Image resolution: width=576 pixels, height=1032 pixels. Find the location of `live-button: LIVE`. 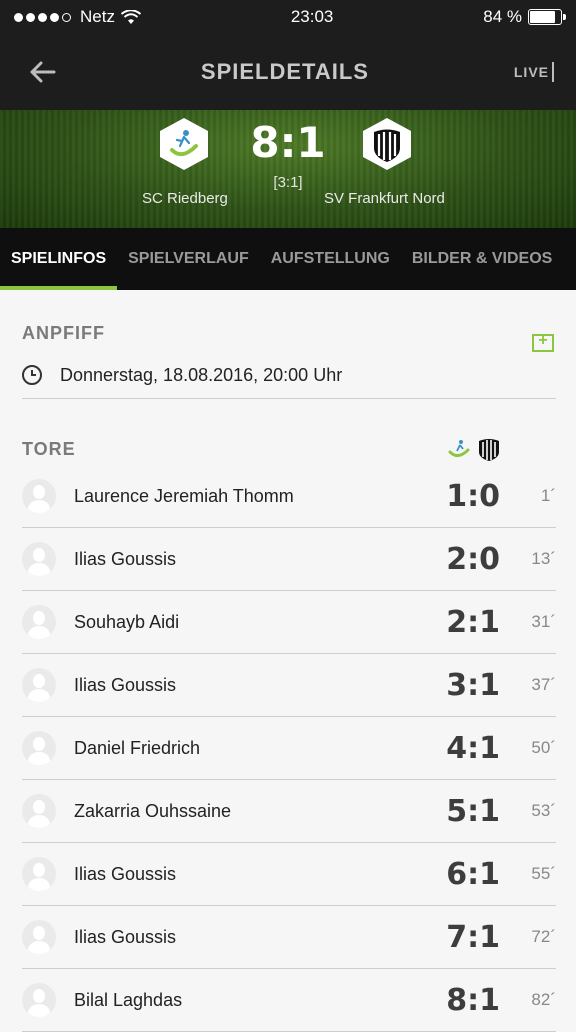

live-button: LIVE is located at coordinates (534, 72).